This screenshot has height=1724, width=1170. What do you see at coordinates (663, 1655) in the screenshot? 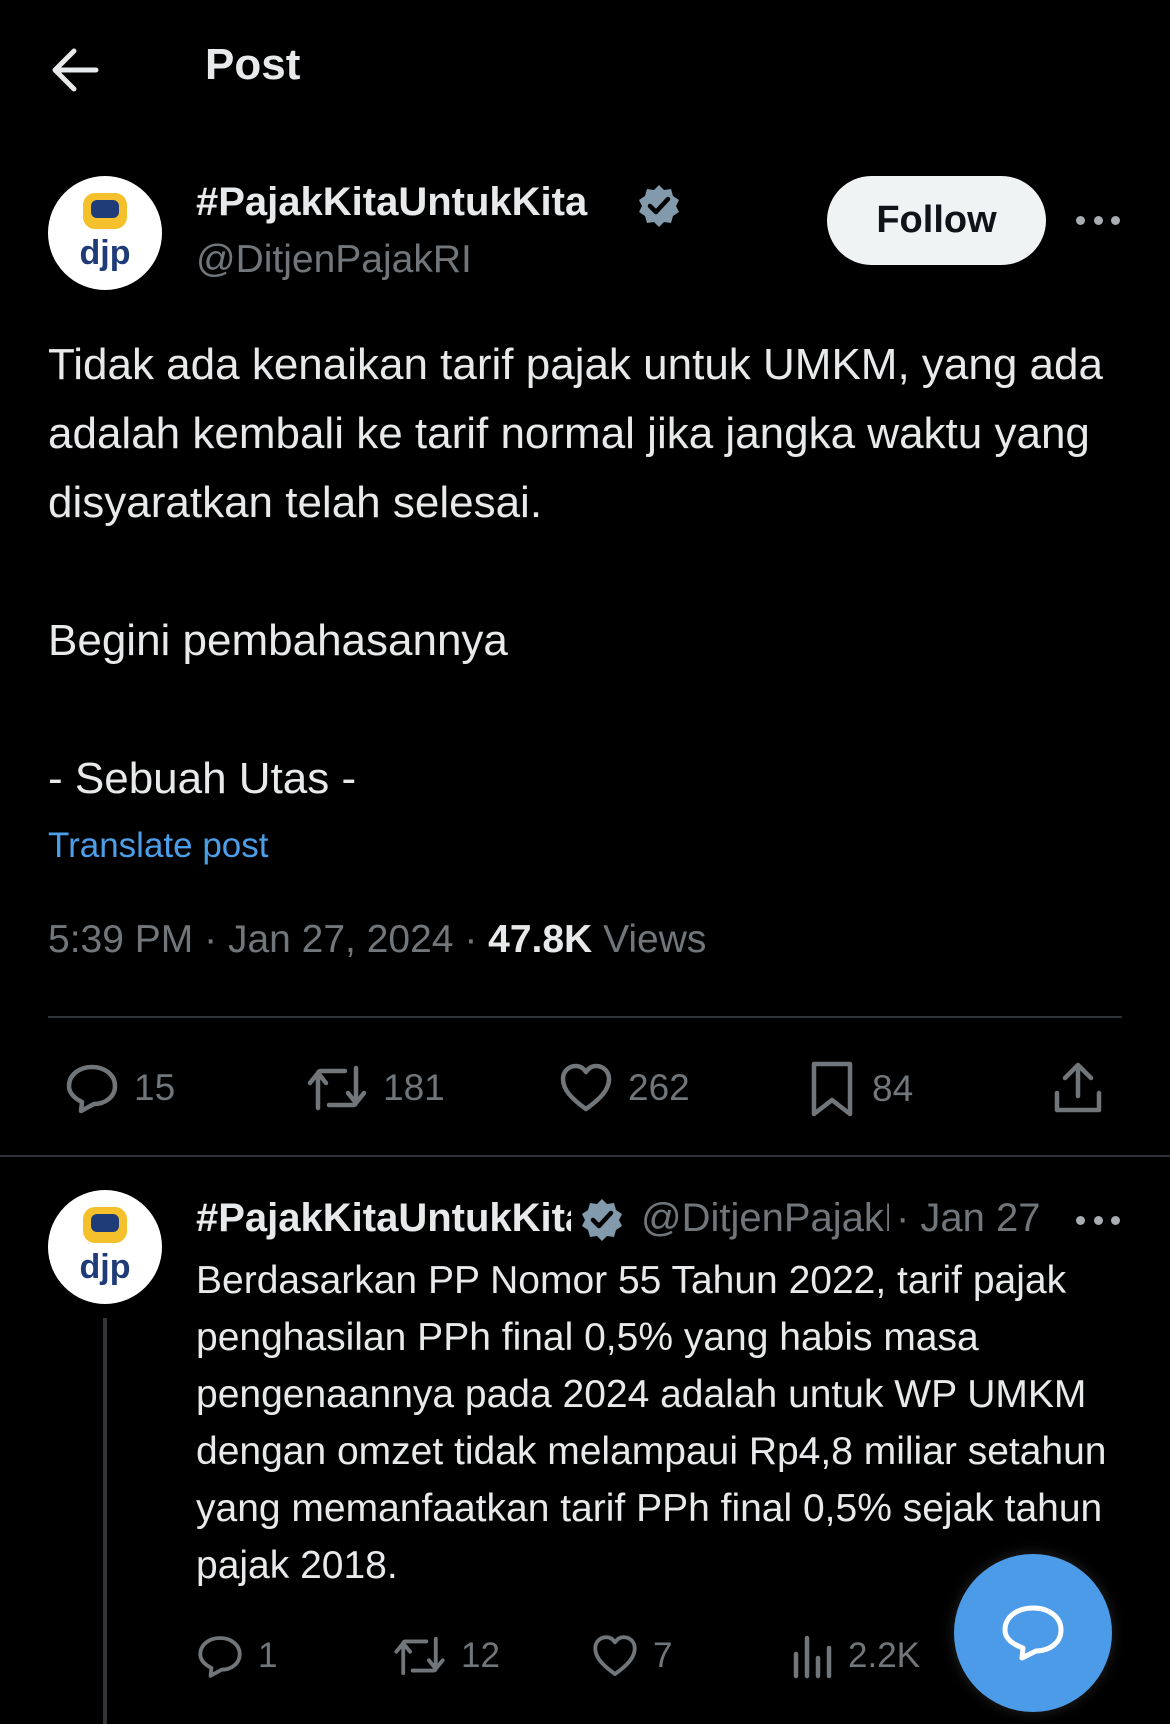
I see `reply-like-count: 7` at bounding box center [663, 1655].